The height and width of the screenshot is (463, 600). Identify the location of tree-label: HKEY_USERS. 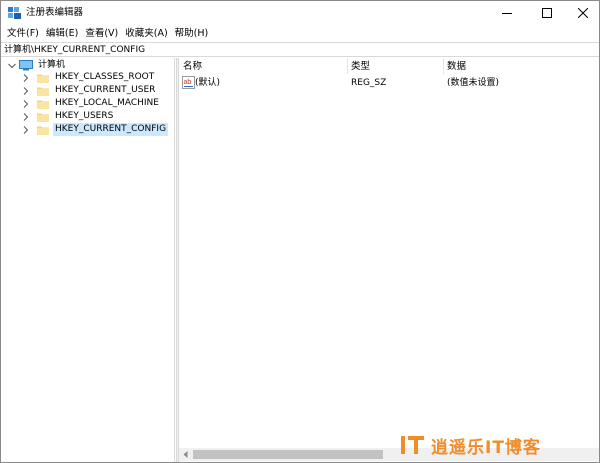
(84, 116).